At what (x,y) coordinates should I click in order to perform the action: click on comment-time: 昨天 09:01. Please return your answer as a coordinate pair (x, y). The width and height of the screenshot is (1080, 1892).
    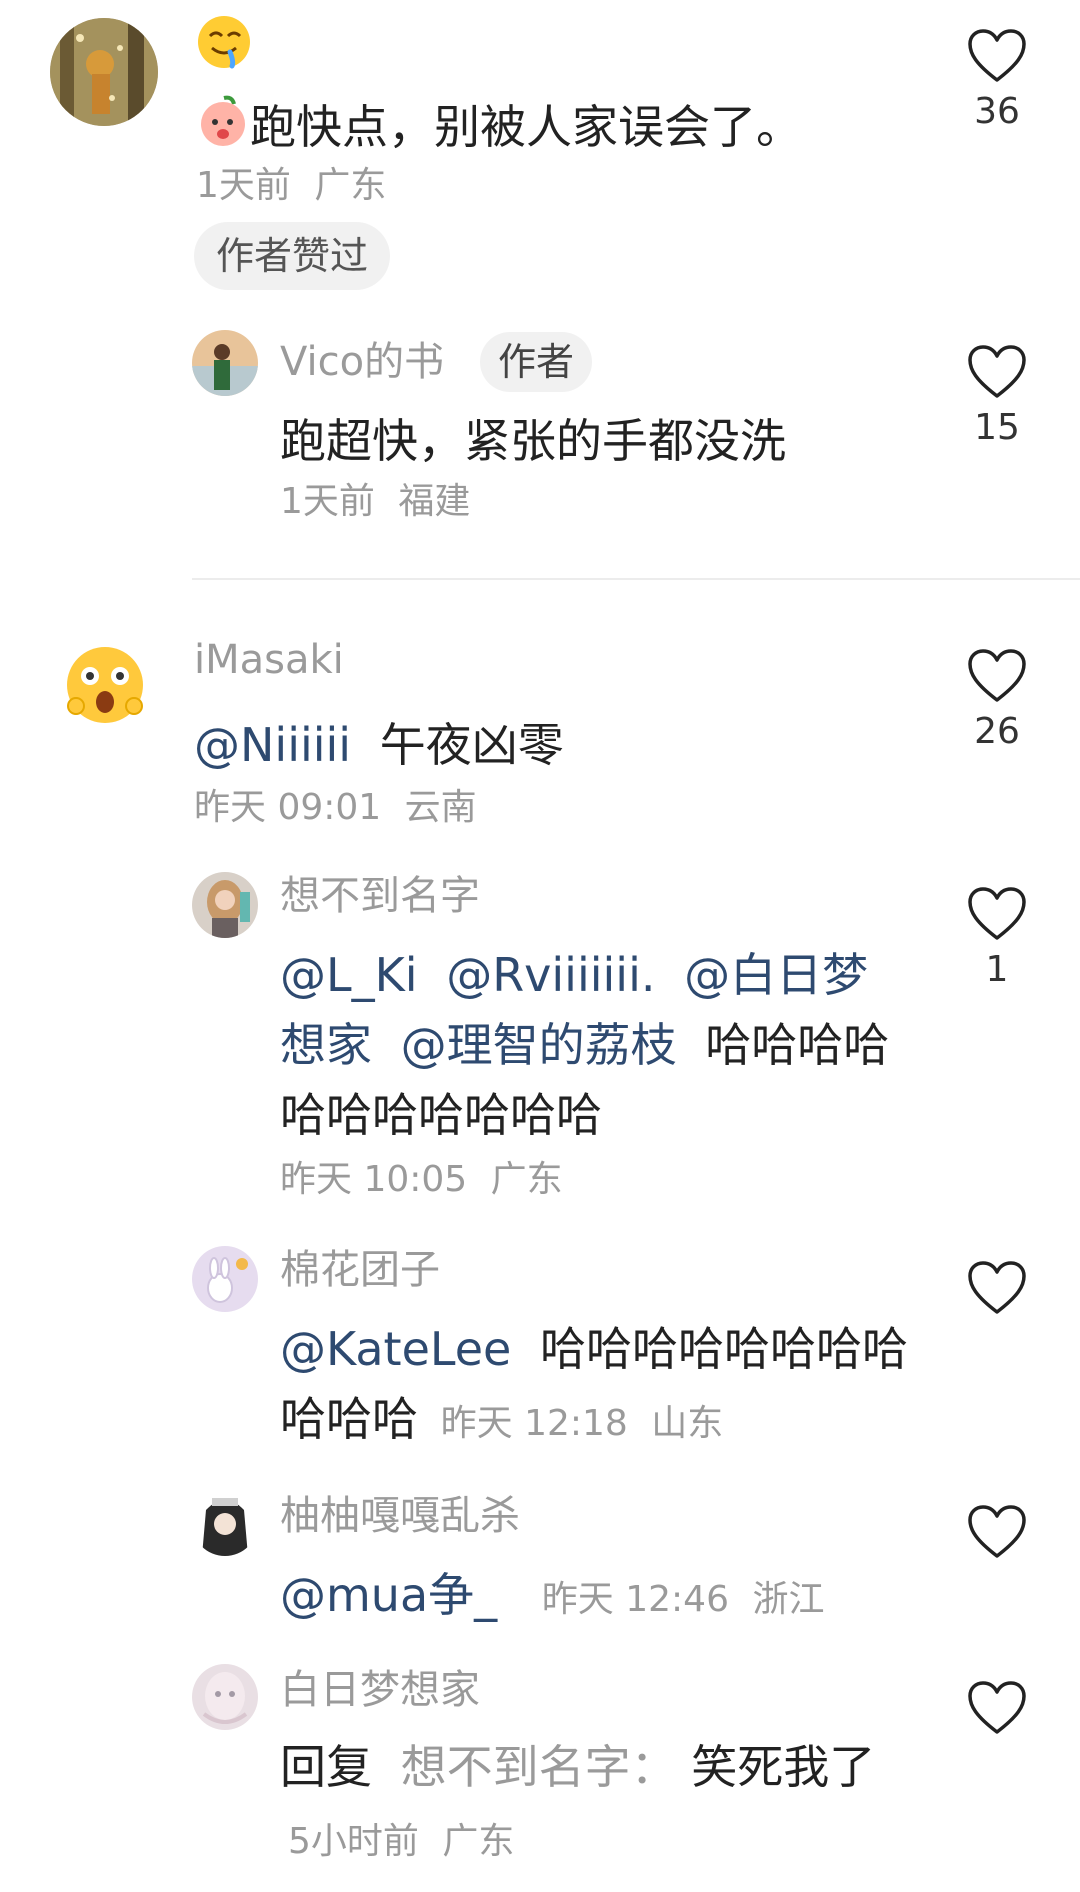
    Looking at the image, I should click on (288, 807).